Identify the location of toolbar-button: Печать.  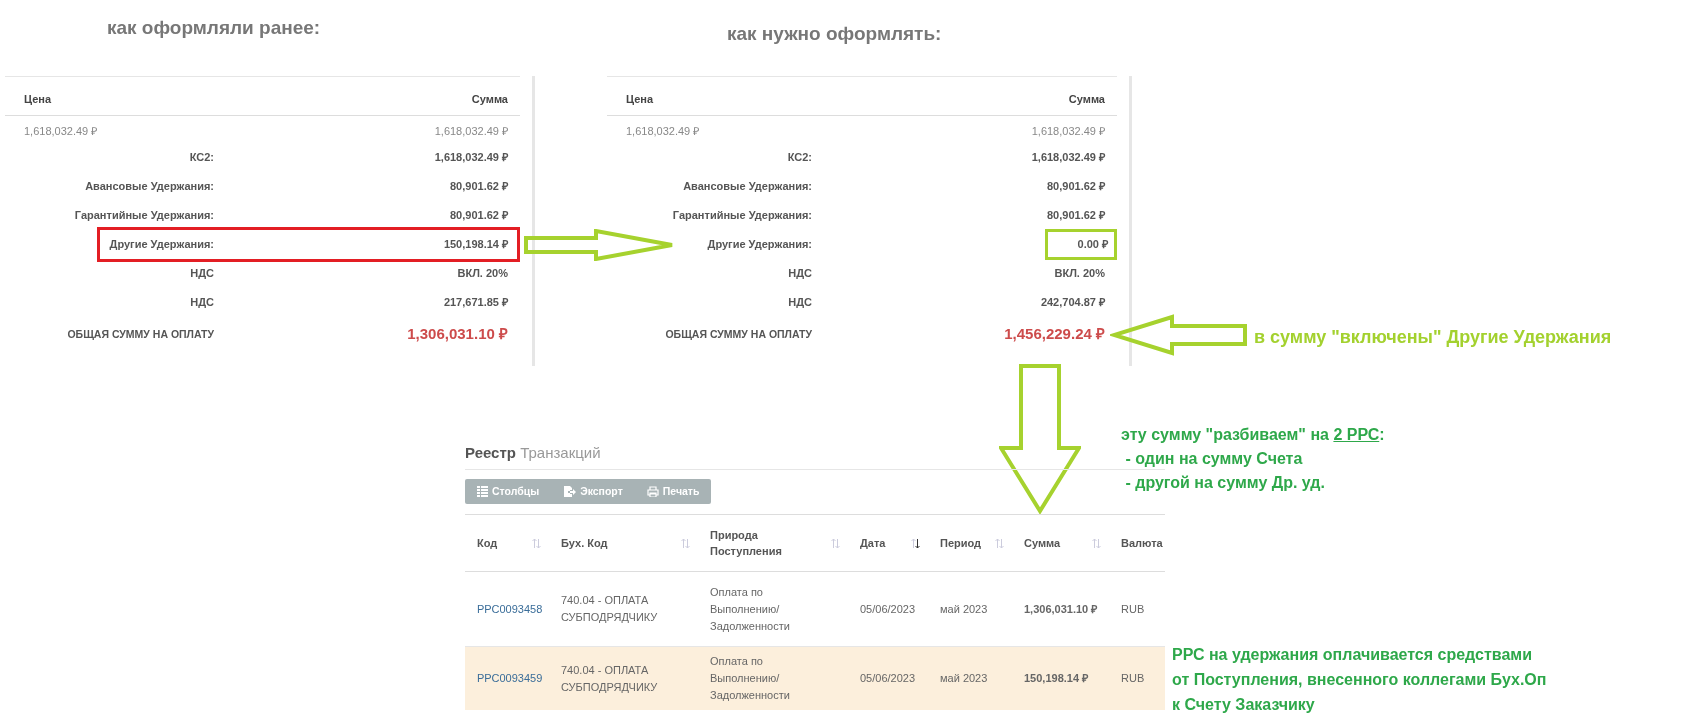
(673, 491).